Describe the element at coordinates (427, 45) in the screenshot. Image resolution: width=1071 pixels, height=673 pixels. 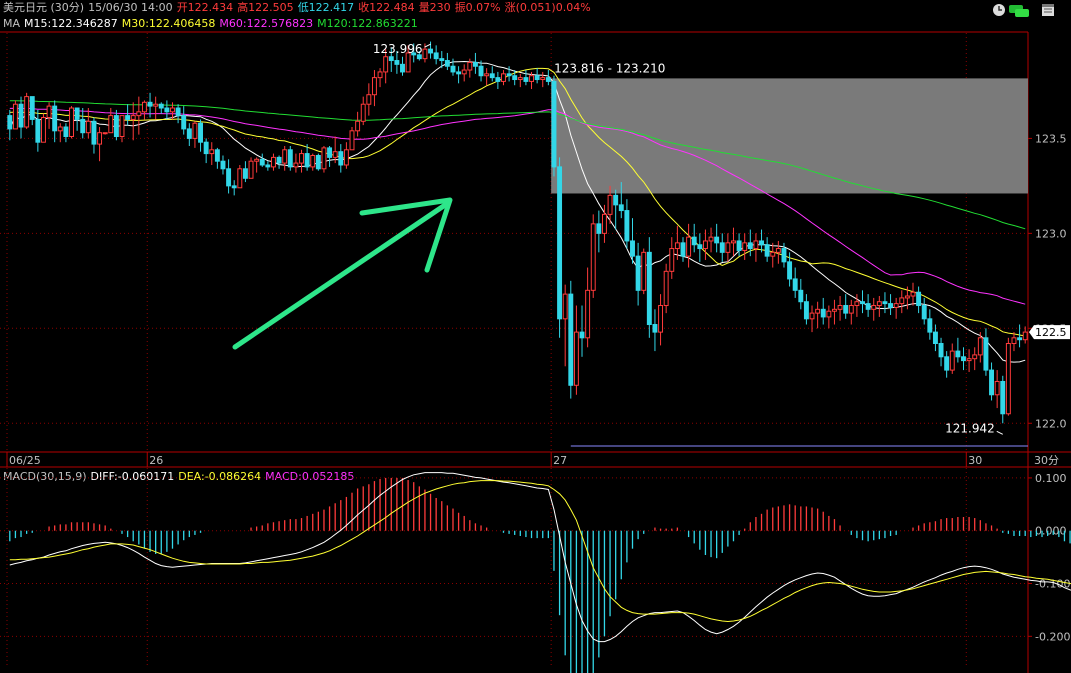
I see `high-pointer` at that location.